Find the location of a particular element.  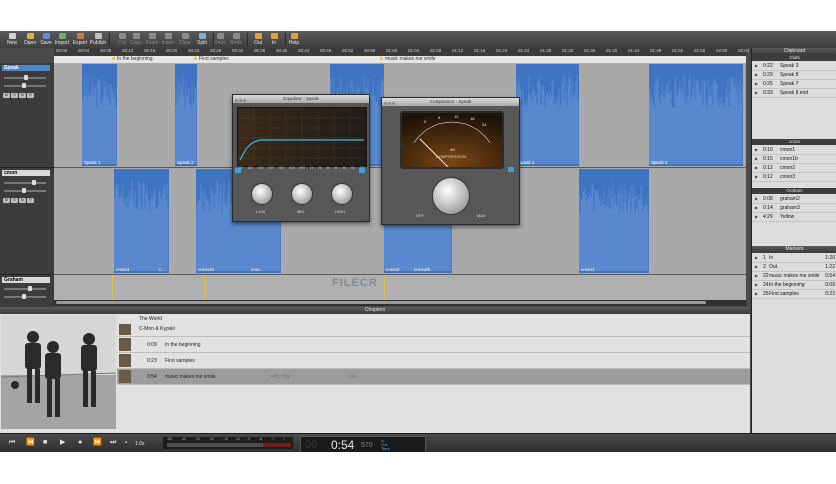

clipboard-item: ▶ 0:12 cmon2 is located at coordinates (794, 168).